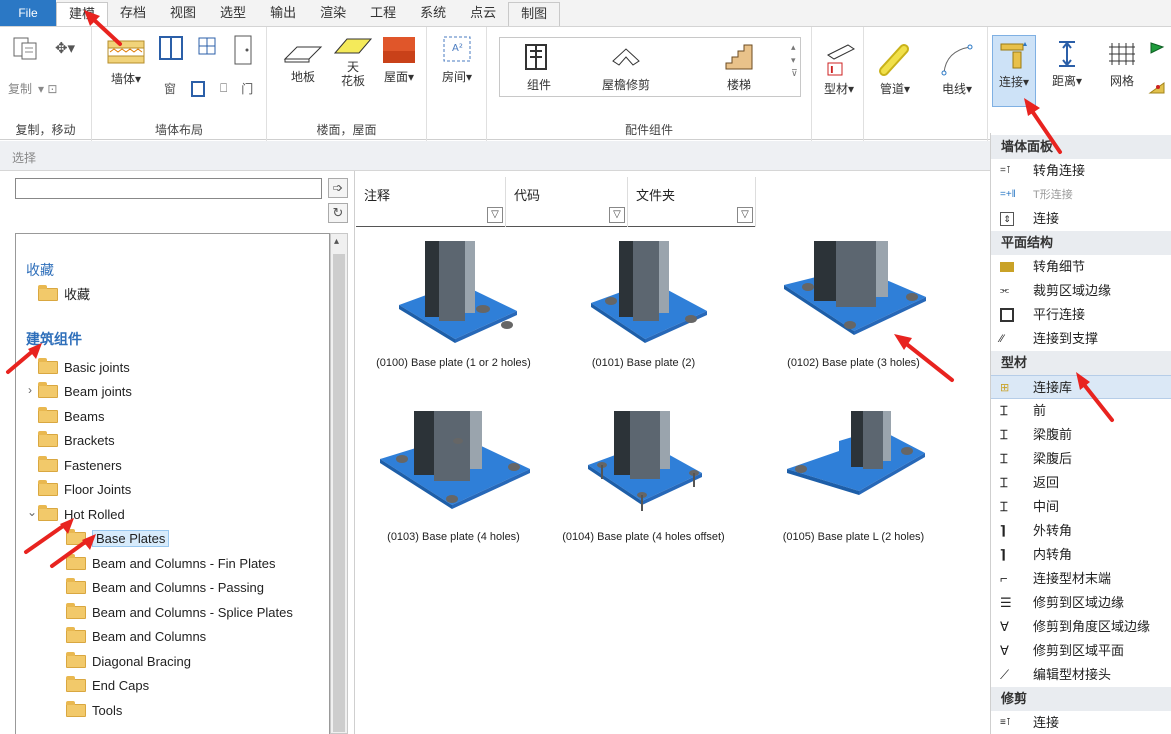 Image resolution: width=1171 pixels, height=734 pixels. Describe the element at coordinates (128, 662) in the screenshot. I see `tree-item-diagonal-bracing: Diagonal Bracing` at that location.